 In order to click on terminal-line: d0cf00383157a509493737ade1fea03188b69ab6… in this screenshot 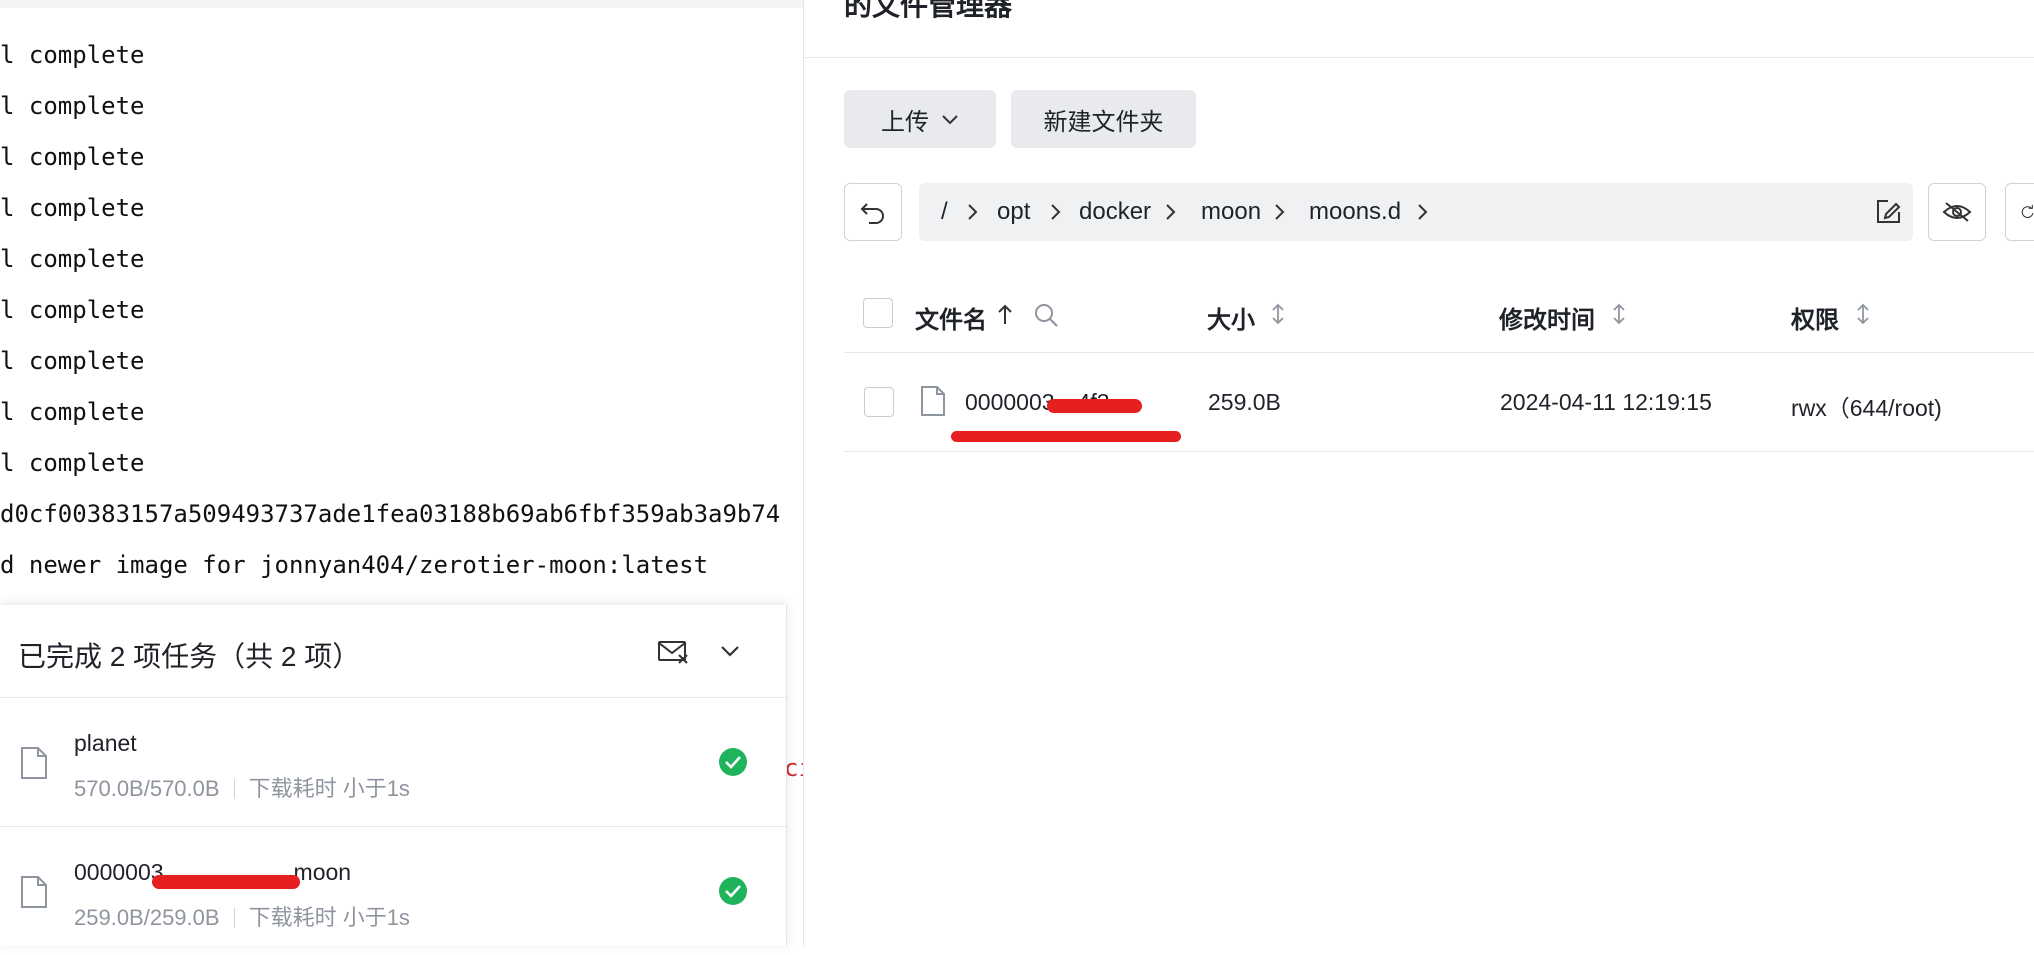, I will do `click(390, 514)`.